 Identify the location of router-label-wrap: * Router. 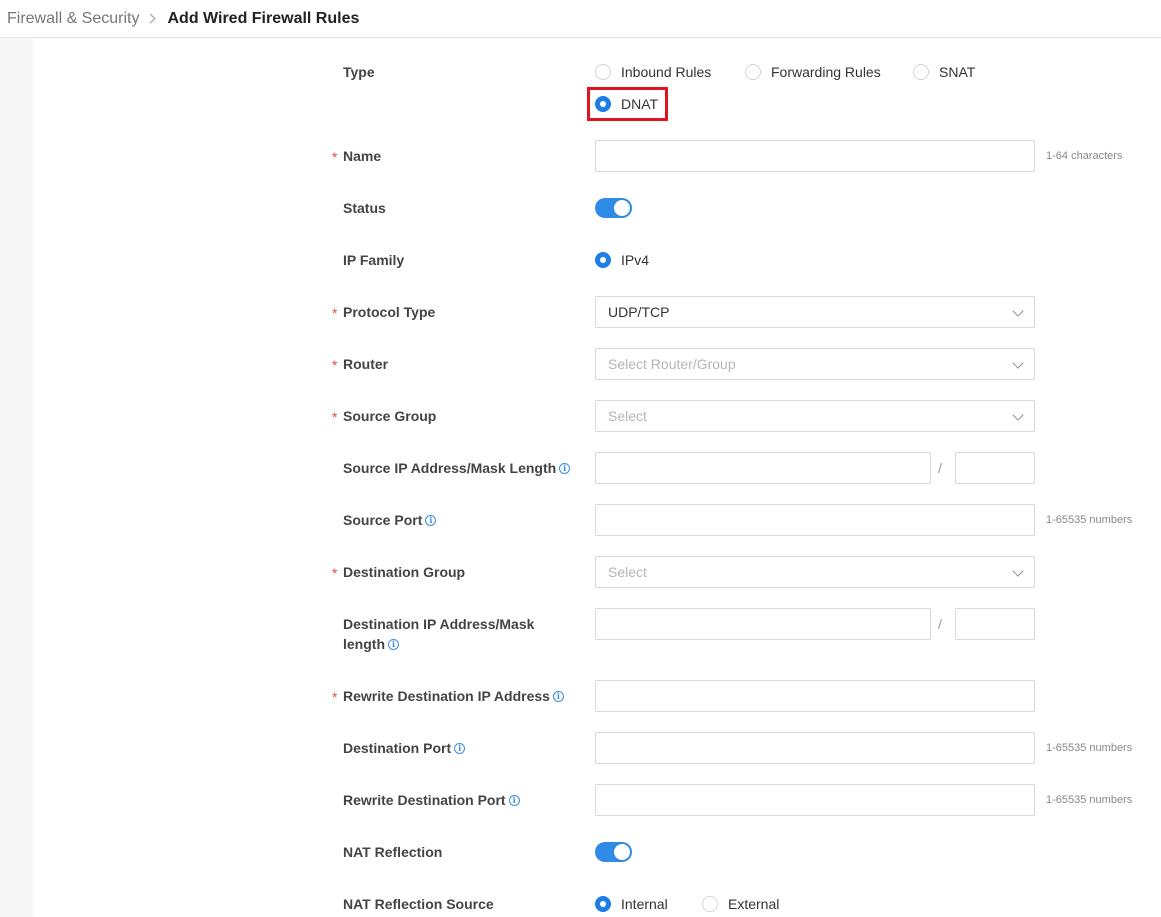
(360, 364).